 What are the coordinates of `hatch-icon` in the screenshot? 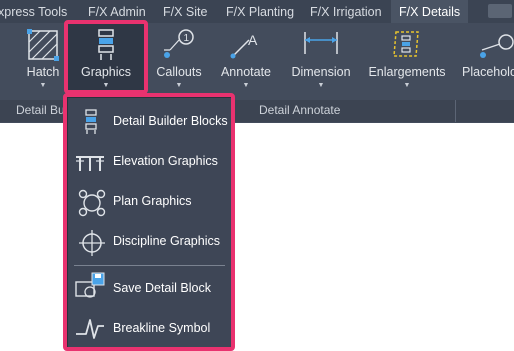 It's located at (43, 45).